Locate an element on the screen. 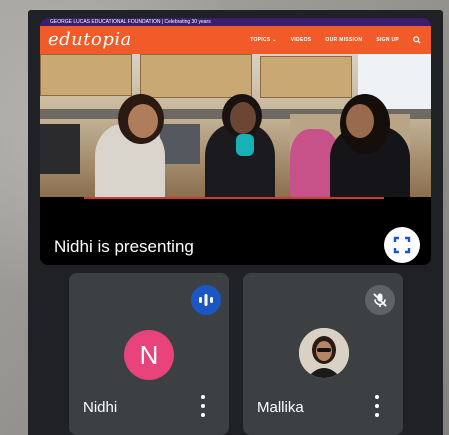  search-icon is located at coordinates (417, 40).